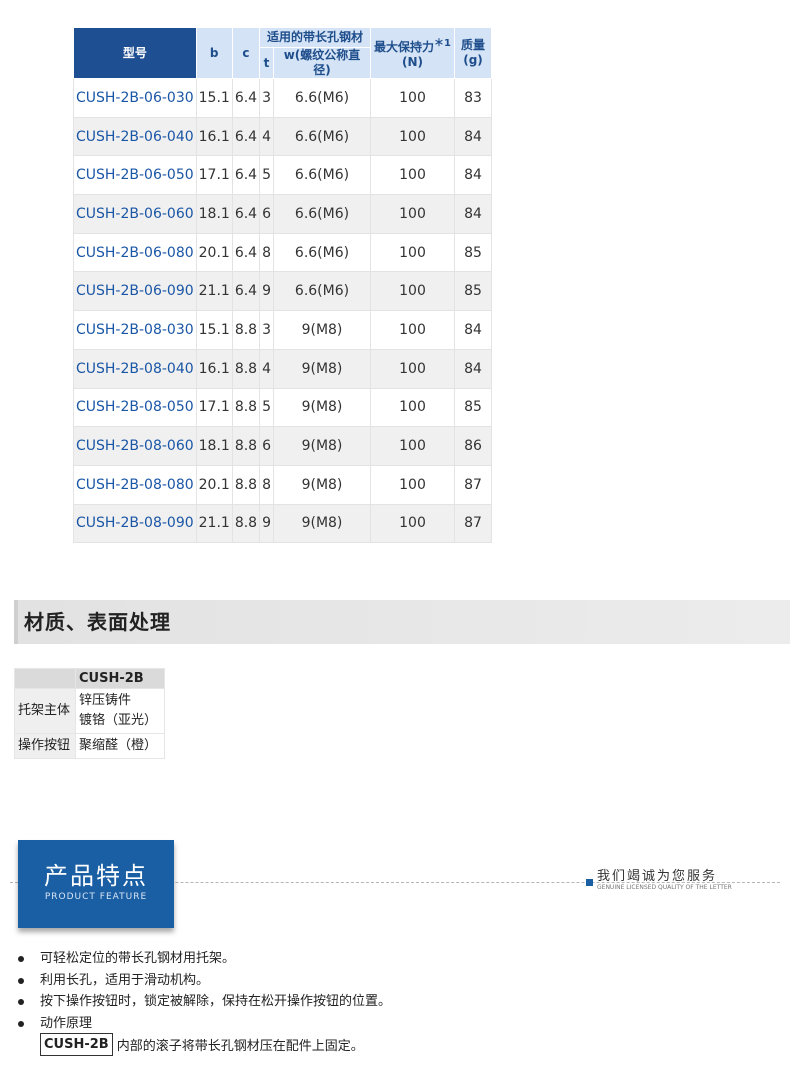 This screenshot has width=790, height=1066. What do you see at coordinates (135, 446) in the screenshot?
I see `cell-model: CUSH-2B-08-060` at bounding box center [135, 446].